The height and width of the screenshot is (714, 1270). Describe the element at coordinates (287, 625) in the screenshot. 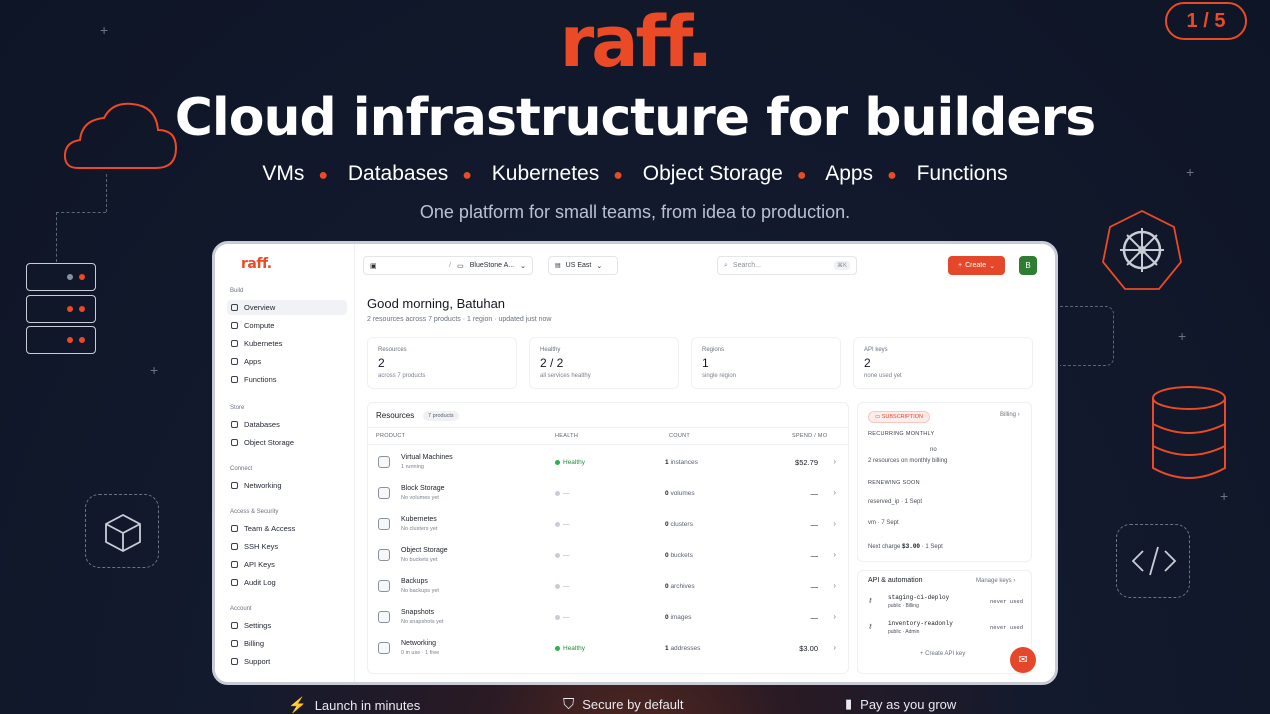

I see `sidebar-item-settings: Settings` at that location.